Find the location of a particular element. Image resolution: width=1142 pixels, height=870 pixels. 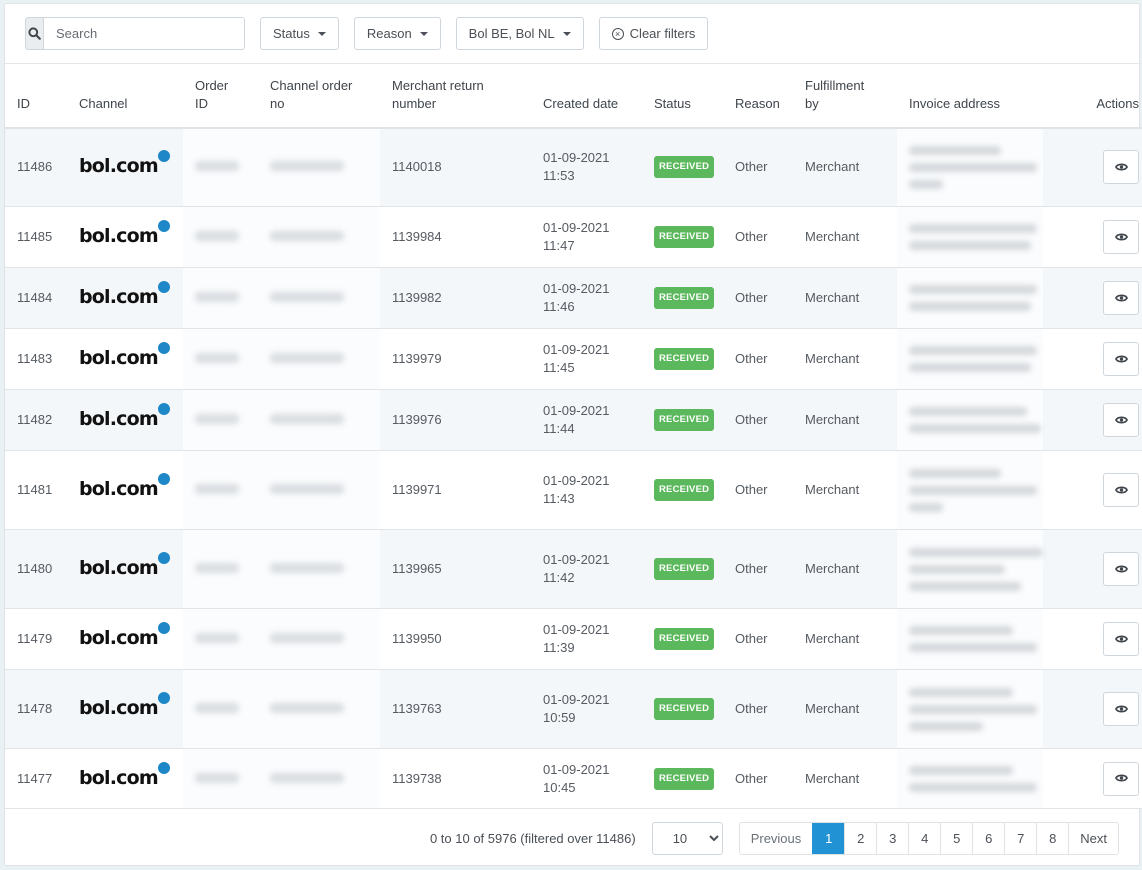

pagination-next: Next is located at coordinates (1093, 838).